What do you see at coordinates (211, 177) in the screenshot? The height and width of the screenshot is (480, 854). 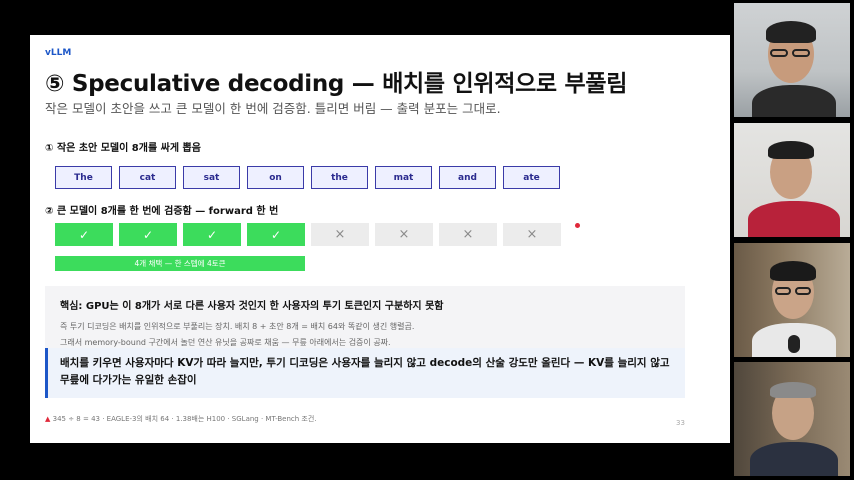 I see `draft-token: sat` at bounding box center [211, 177].